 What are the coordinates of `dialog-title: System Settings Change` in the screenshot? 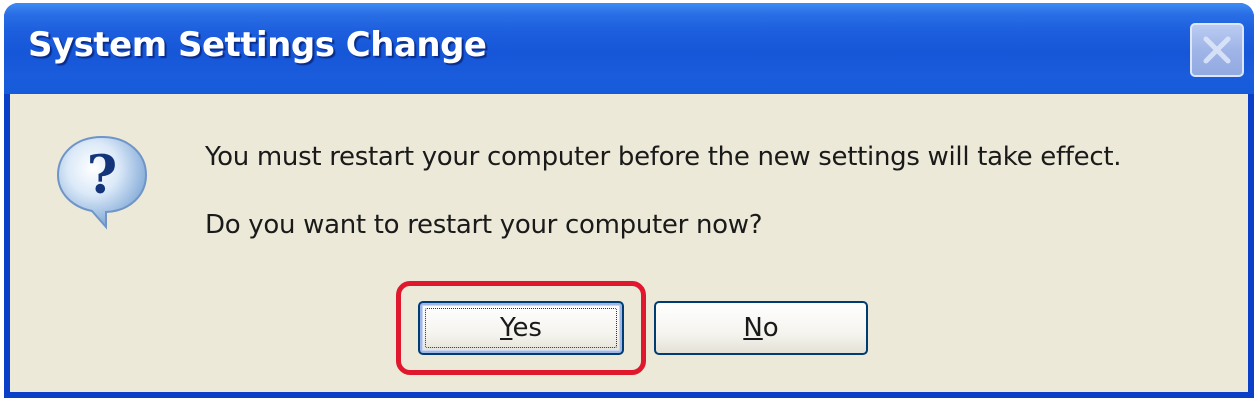 It's located at (257, 45).